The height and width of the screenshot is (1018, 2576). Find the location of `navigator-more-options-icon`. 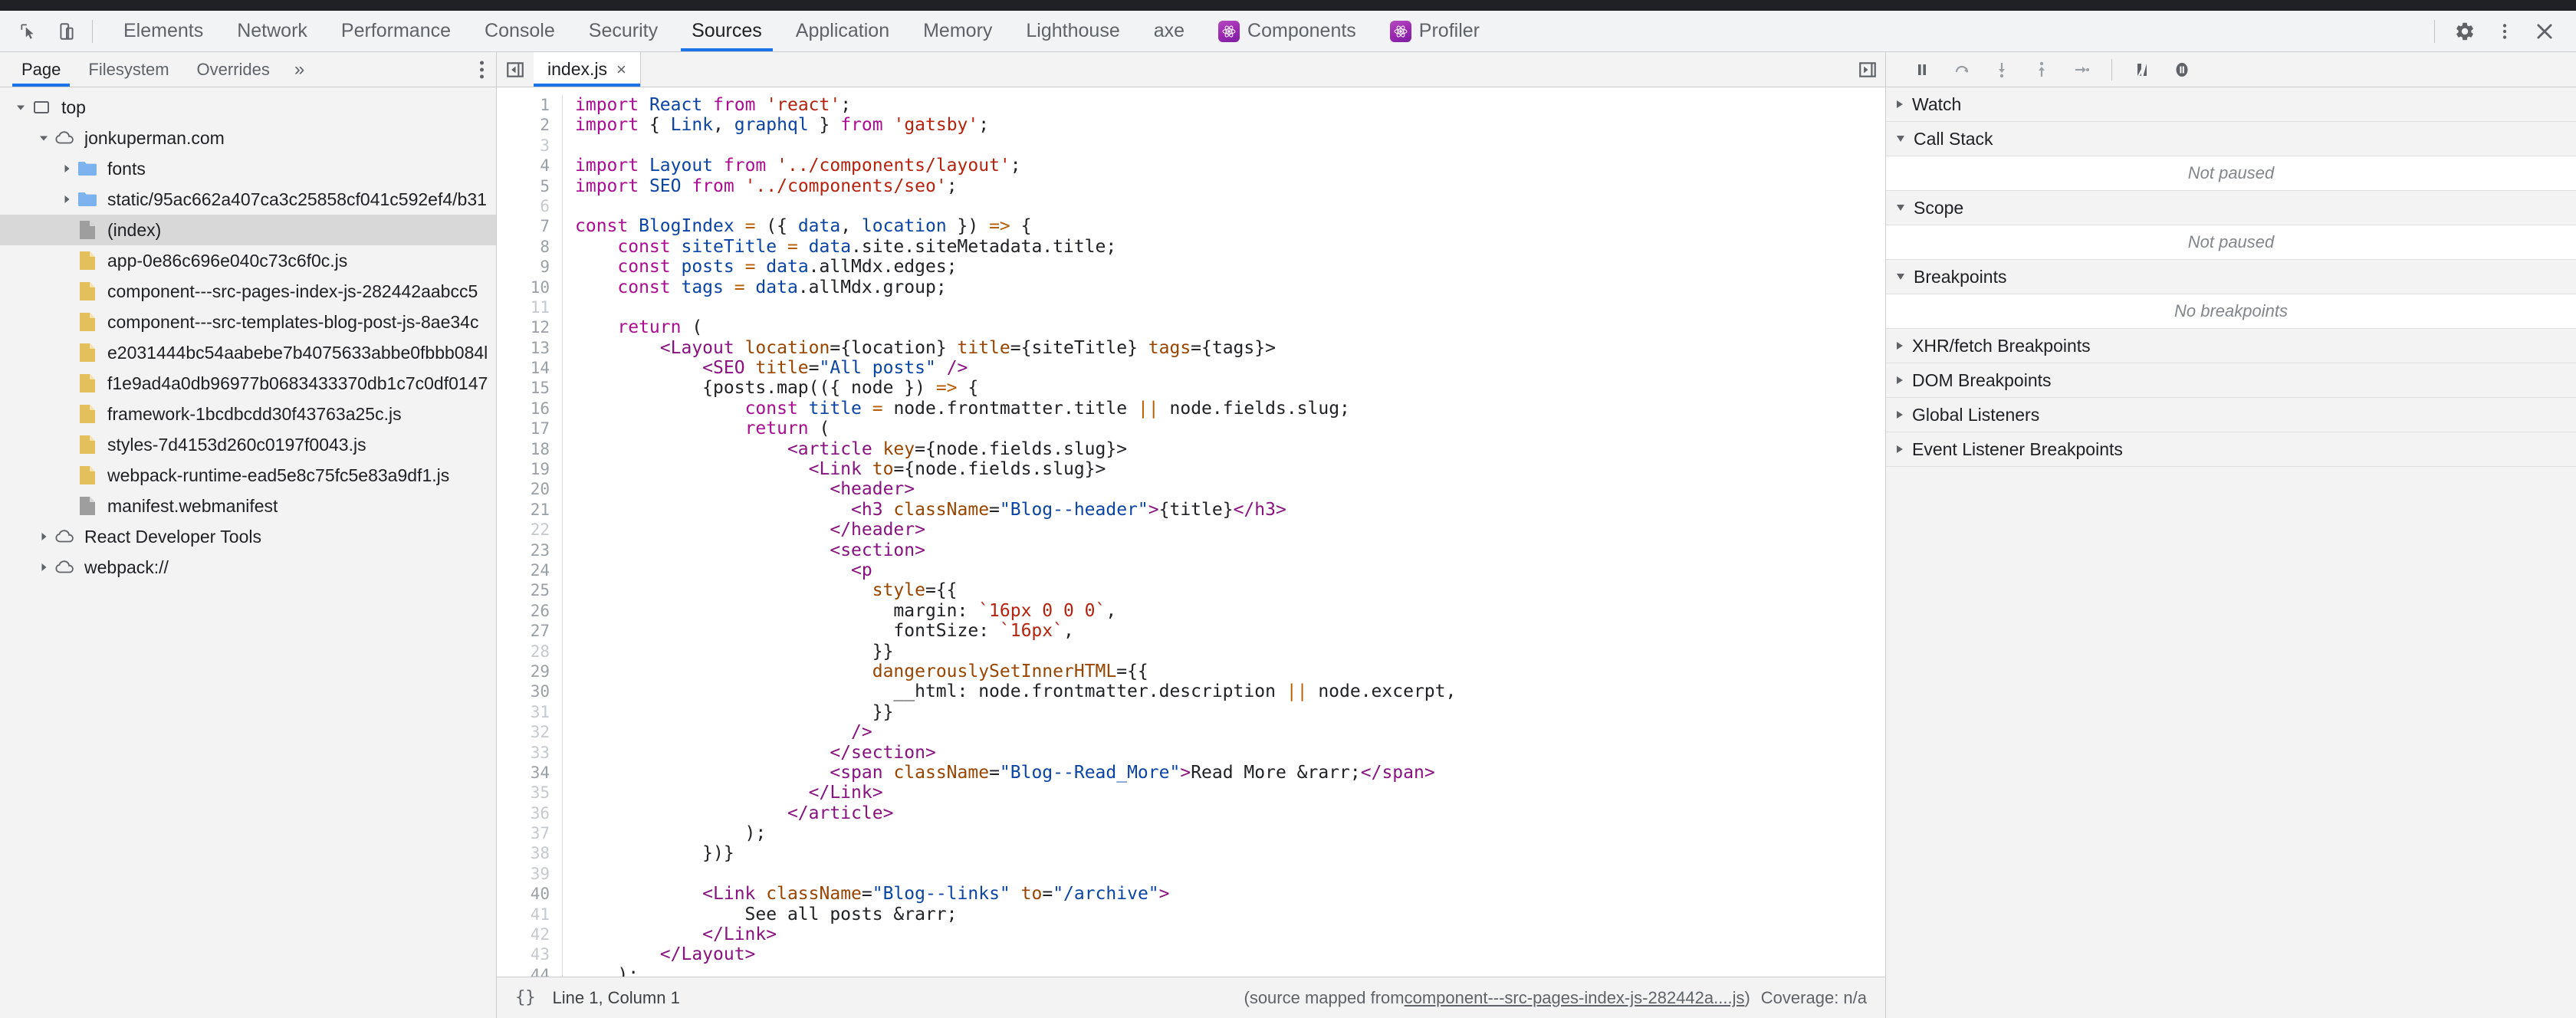

navigator-more-options-icon is located at coordinates (482, 69).